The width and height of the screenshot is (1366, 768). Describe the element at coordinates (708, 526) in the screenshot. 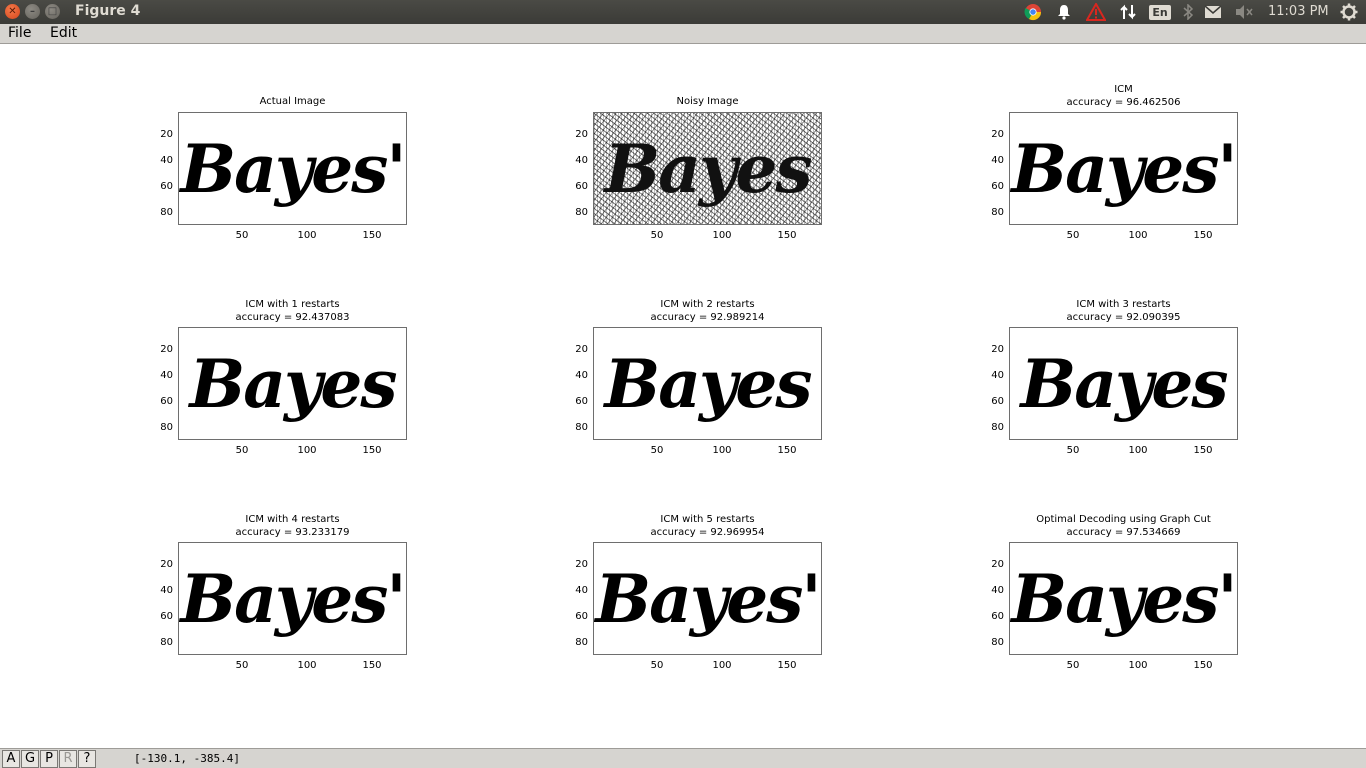

I see `panel-title: ICM with 5 restarts accuracy = 92.969954` at that location.